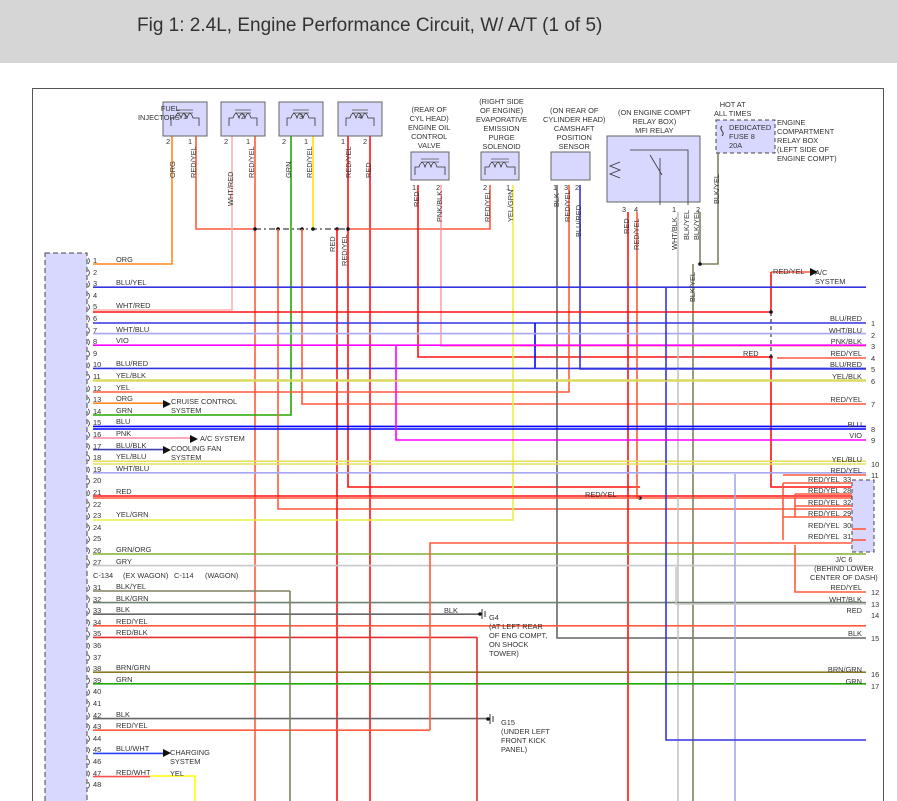 This screenshot has width=897, height=801. What do you see at coordinates (97, 446) in the screenshot?
I see `pin-number: 17` at bounding box center [97, 446].